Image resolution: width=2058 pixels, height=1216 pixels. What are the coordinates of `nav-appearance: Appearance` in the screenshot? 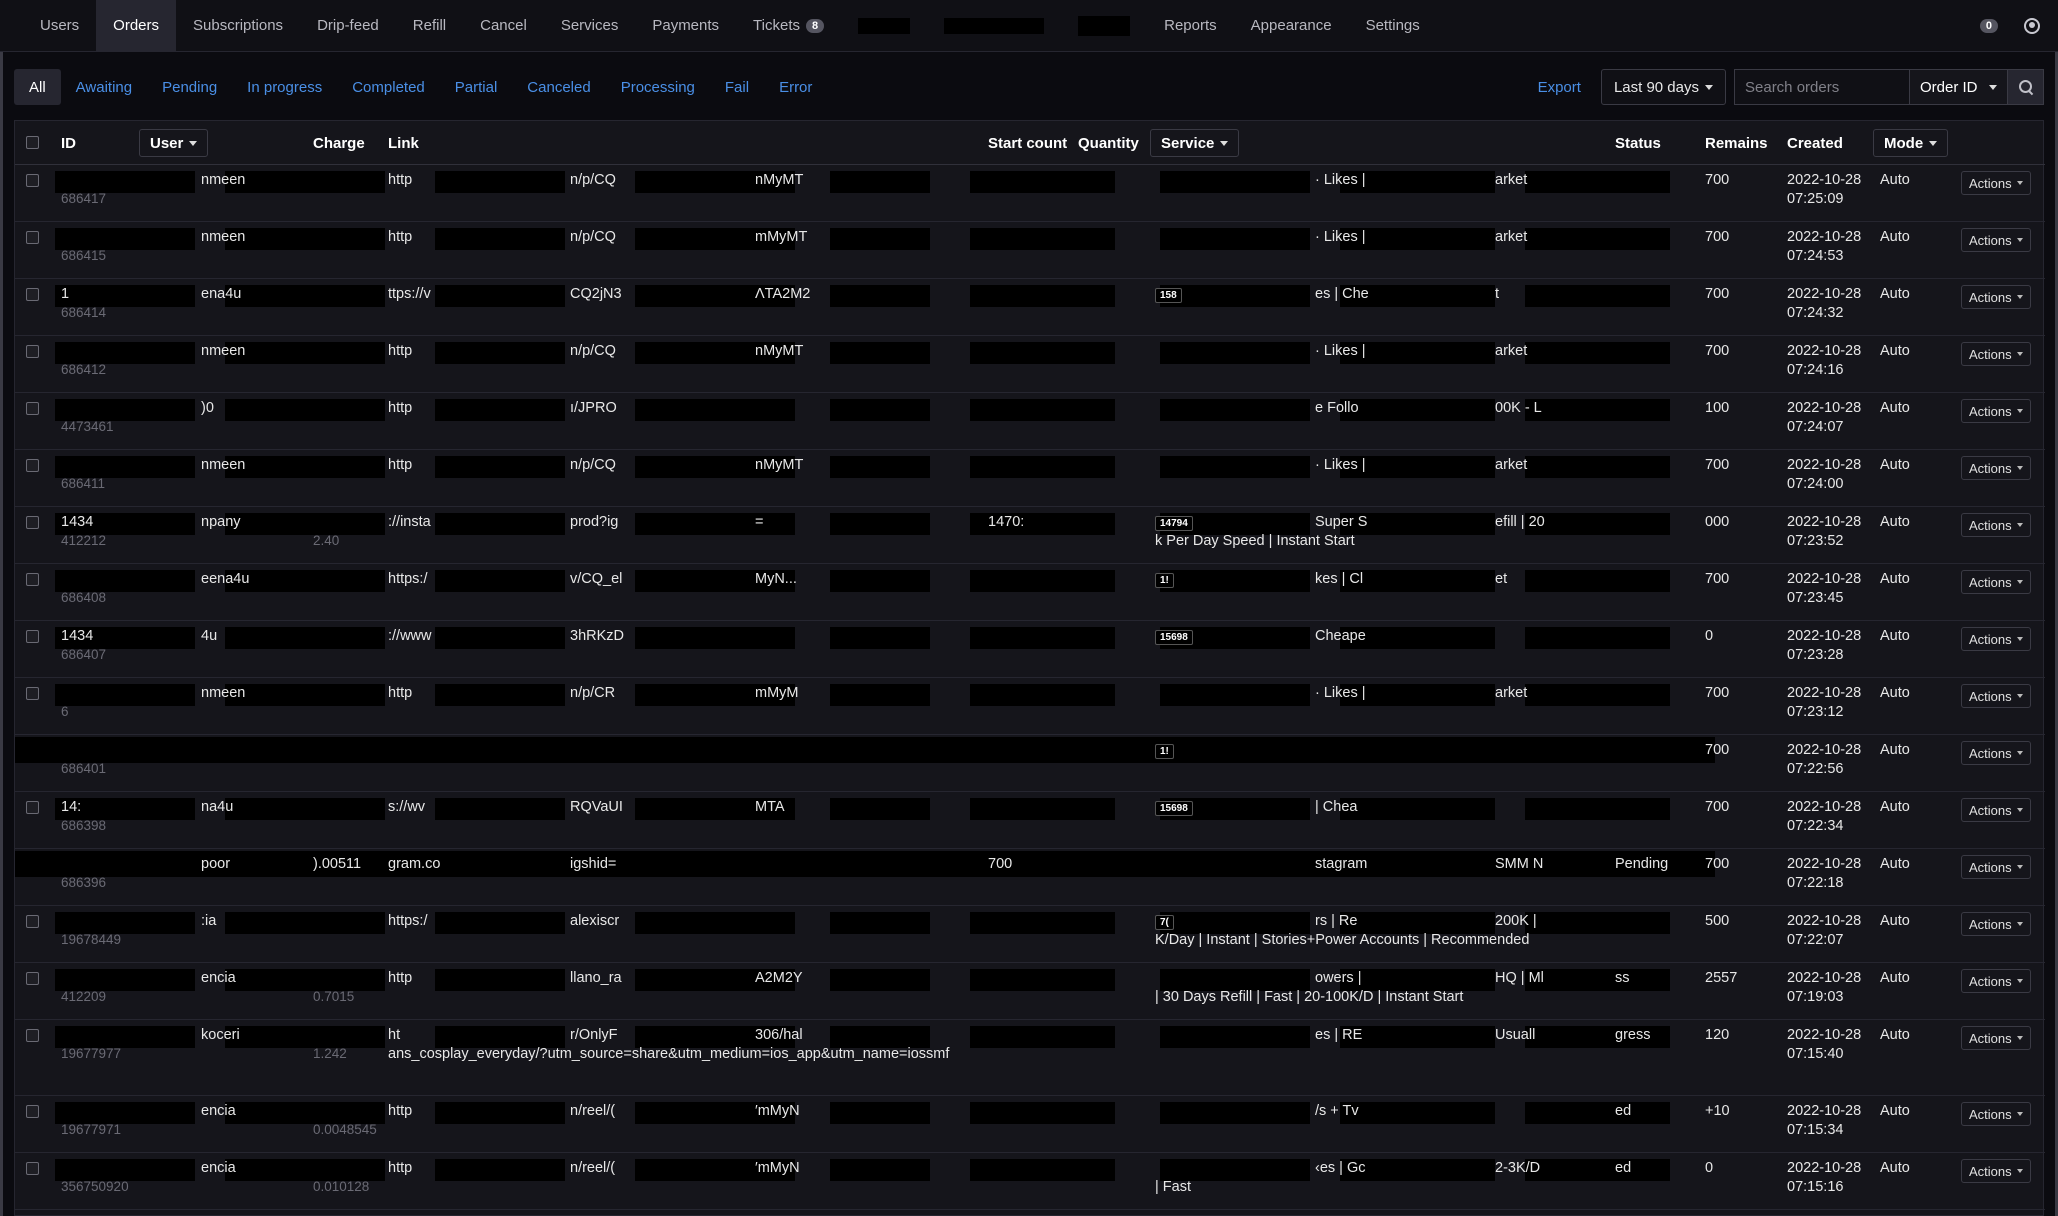 It's located at (1291, 26).